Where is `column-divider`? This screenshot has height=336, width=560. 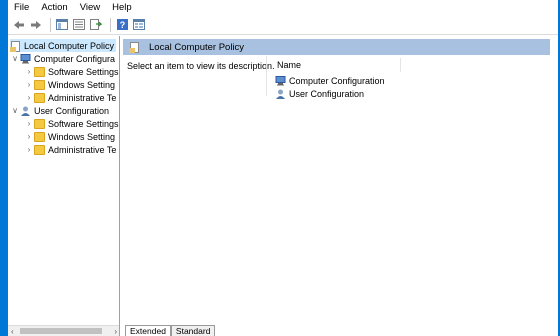 column-divider is located at coordinates (266, 76).